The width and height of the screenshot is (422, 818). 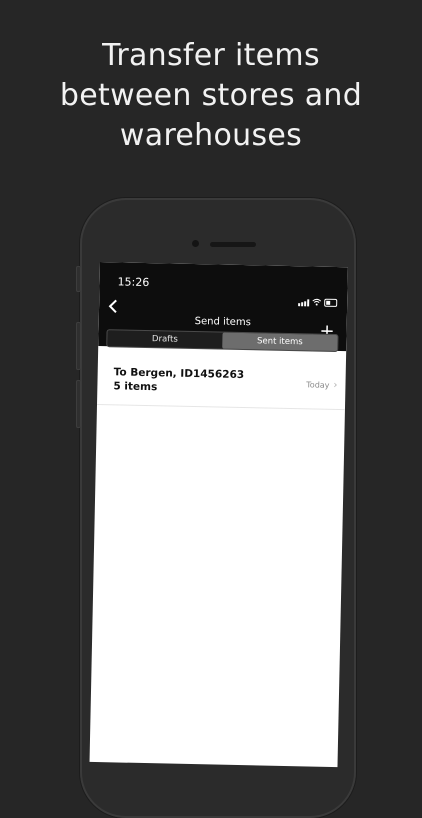 I want to click on volume-down-button, so click(x=78, y=404).